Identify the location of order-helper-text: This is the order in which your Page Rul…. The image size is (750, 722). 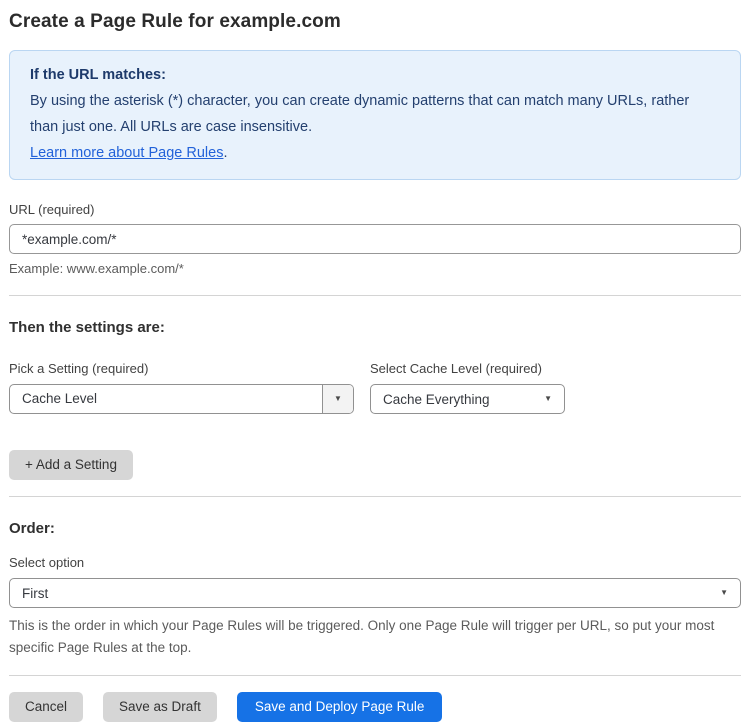
(362, 636).